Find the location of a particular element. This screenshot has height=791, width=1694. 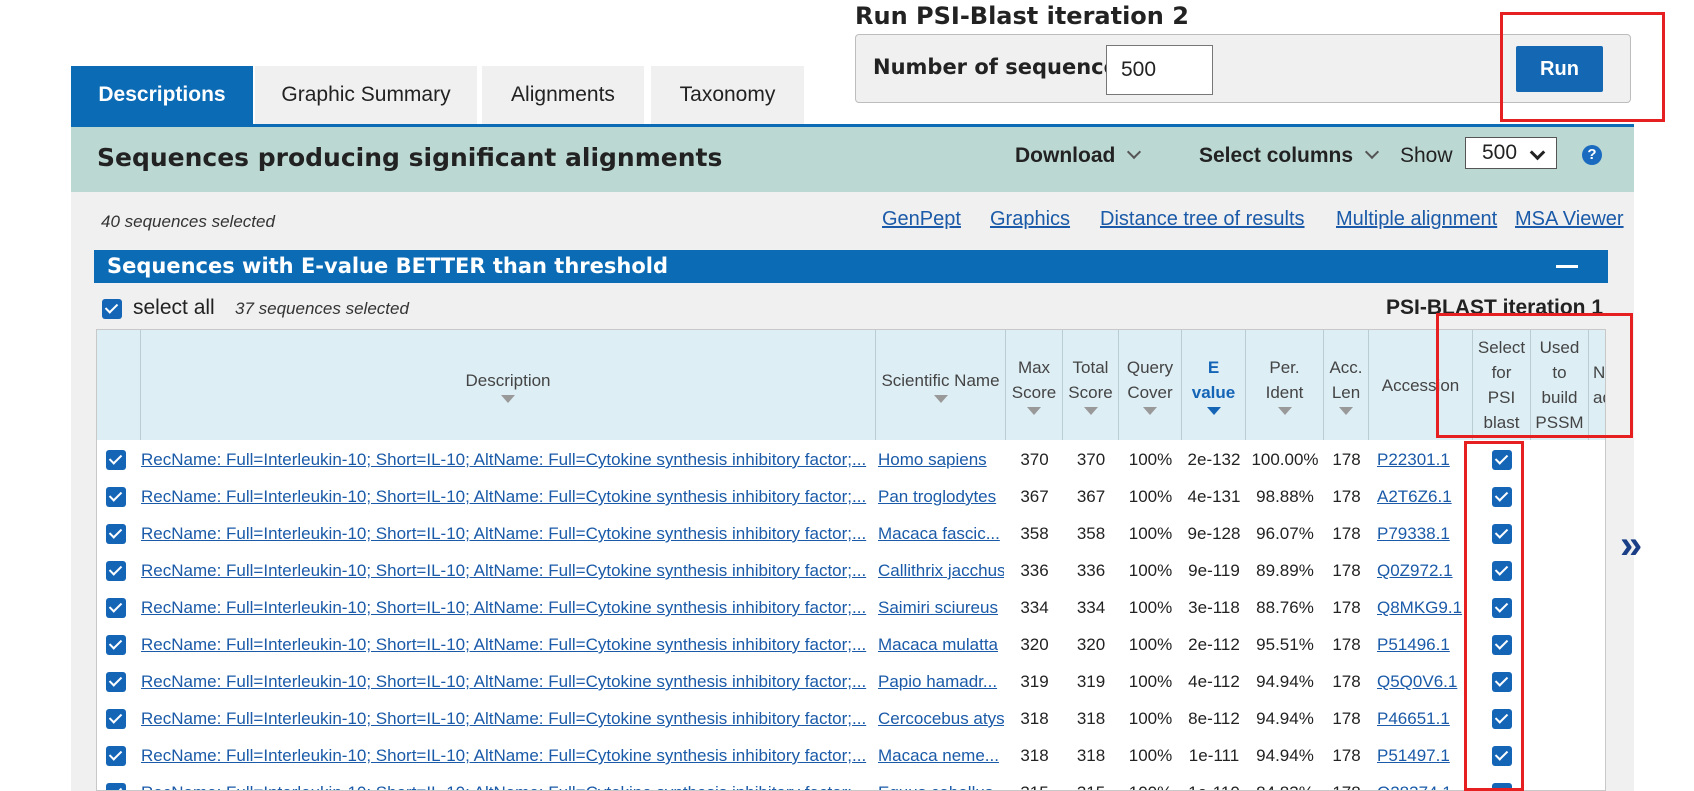

tab-descriptions: Descriptions is located at coordinates (162, 95).